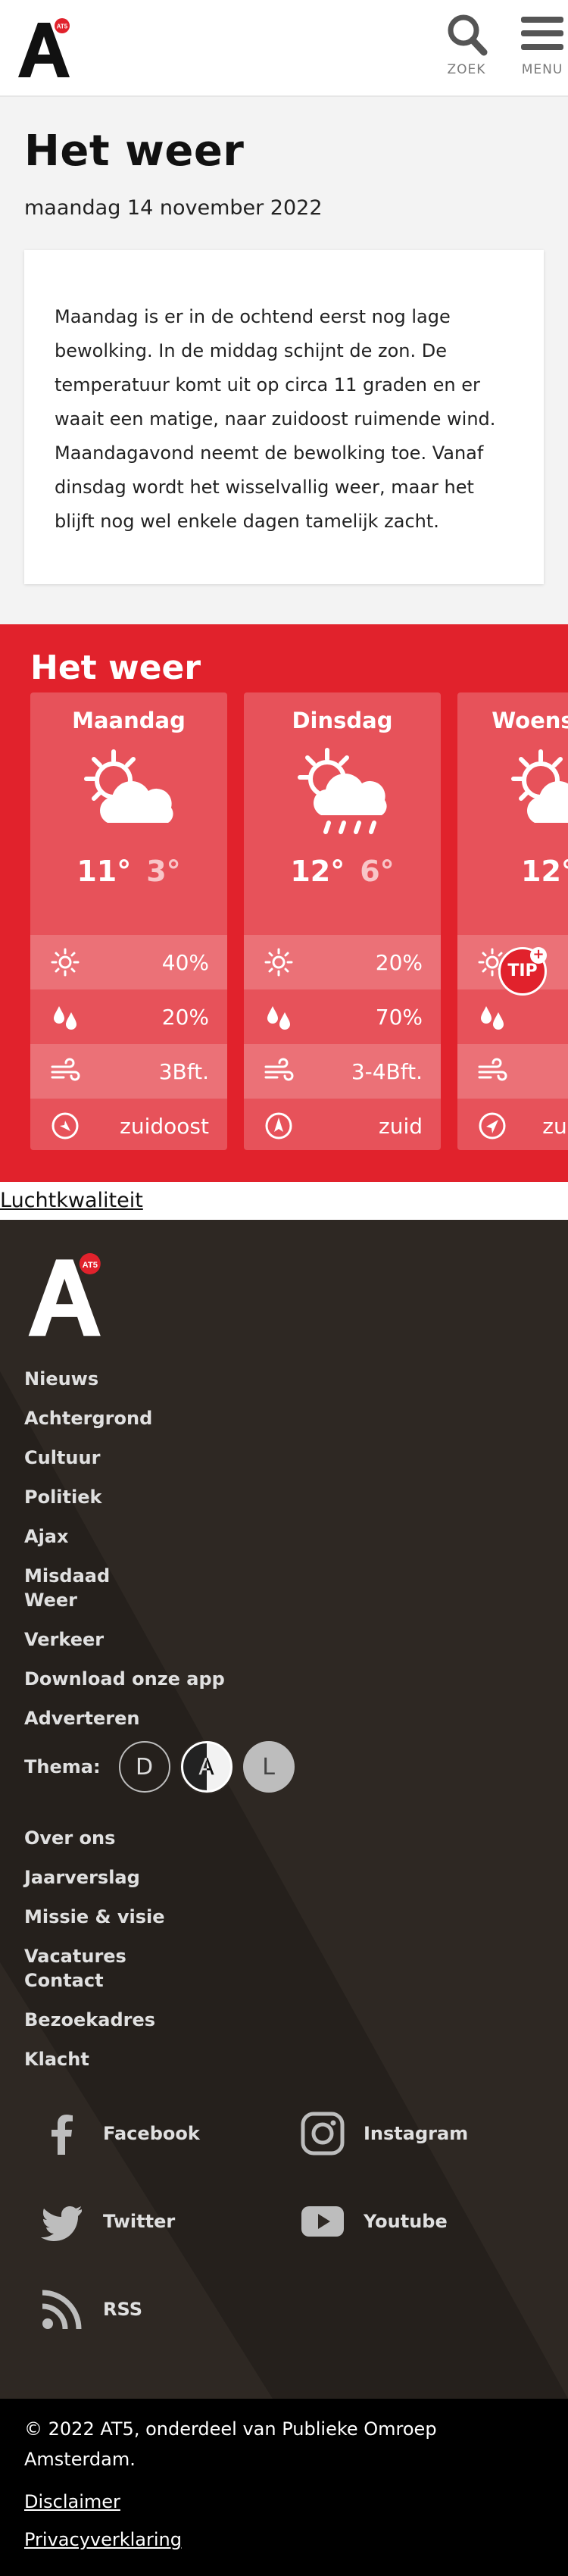 This screenshot has width=568, height=2576. I want to click on facebook-label: Facebook, so click(151, 2133).